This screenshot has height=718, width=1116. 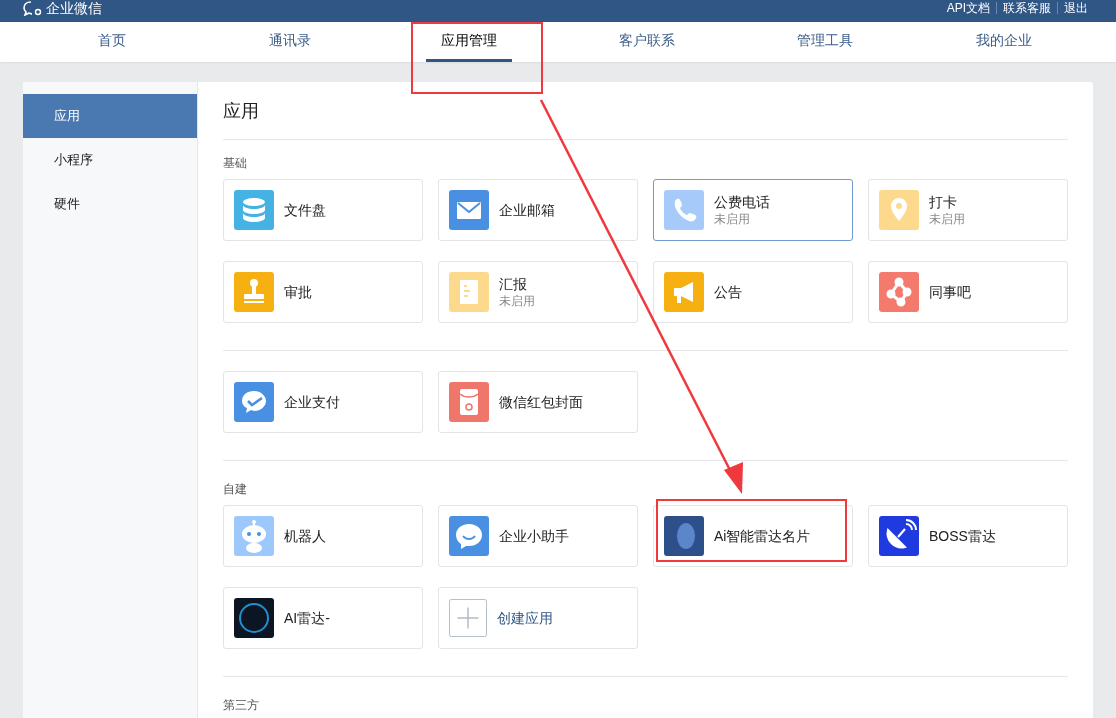 I want to click on sidebar-item: 应用, so click(x=110, y=116).